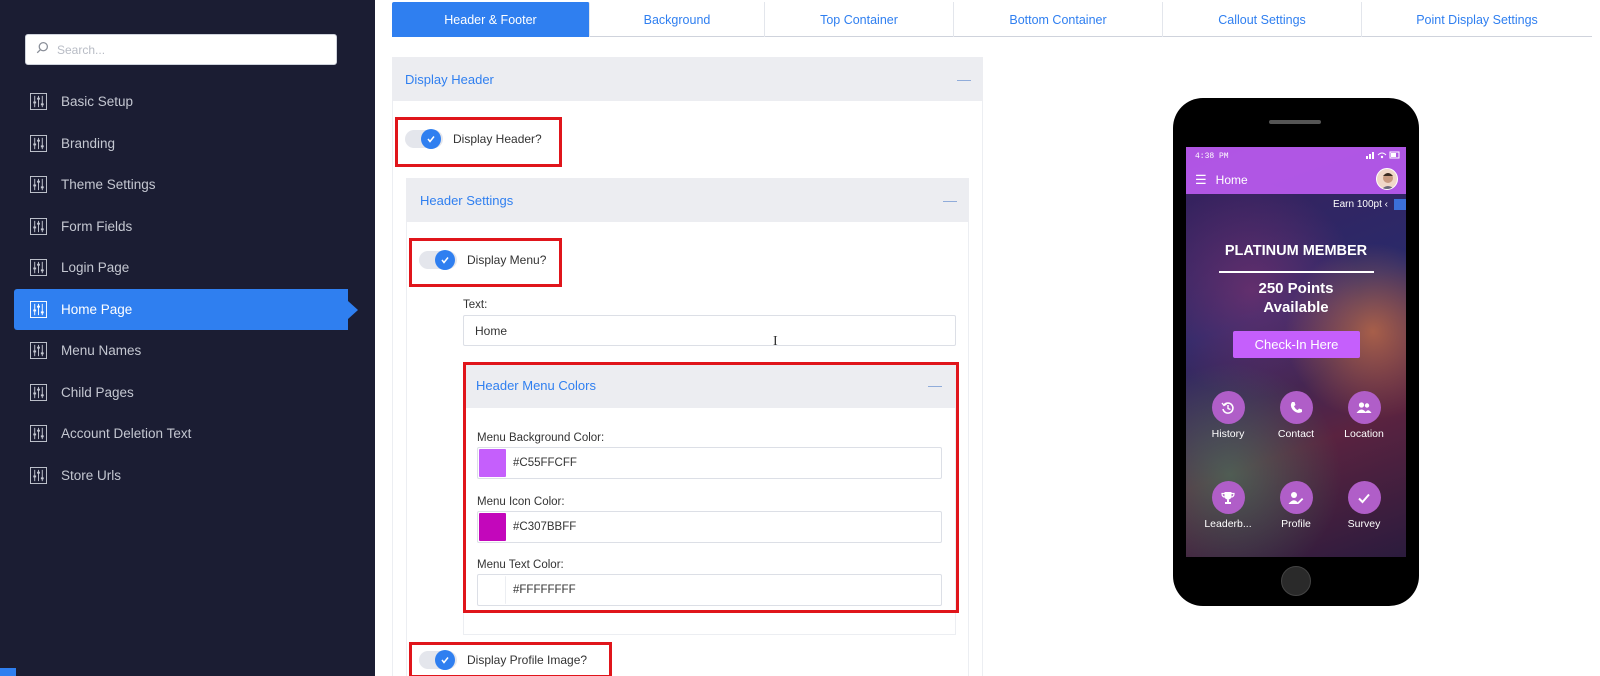 Image resolution: width=1600 pixels, height=676 pixels. Describe the element at coordinates (1296, 272) in the screenshot. I see `divider` at that location.